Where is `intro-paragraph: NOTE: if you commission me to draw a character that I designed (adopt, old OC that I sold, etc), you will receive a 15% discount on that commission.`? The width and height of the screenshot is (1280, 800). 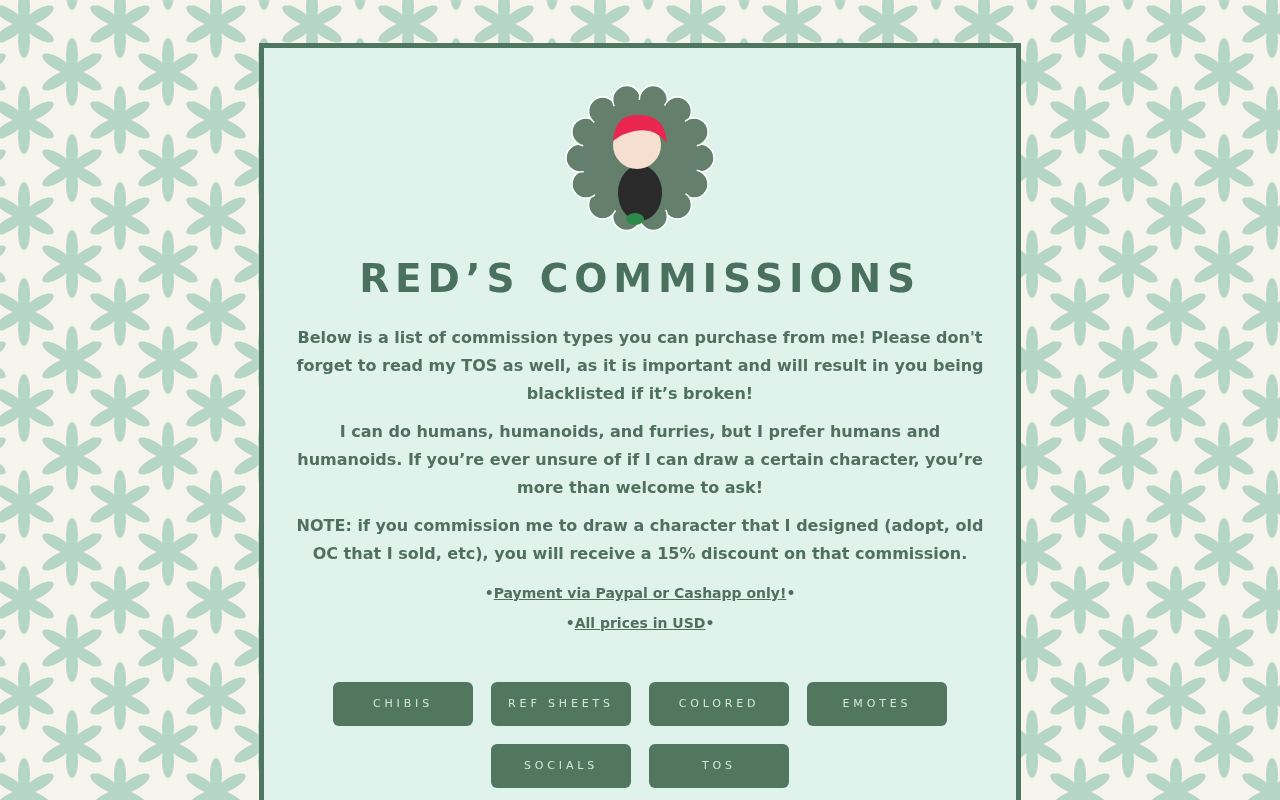 intro-paragraph: NOTE: if you commission me to draw a character that I designed (adopt, old OC that I sold, etc), you will receive a 15% discount on that commission. is located at coordinates (640, 540).